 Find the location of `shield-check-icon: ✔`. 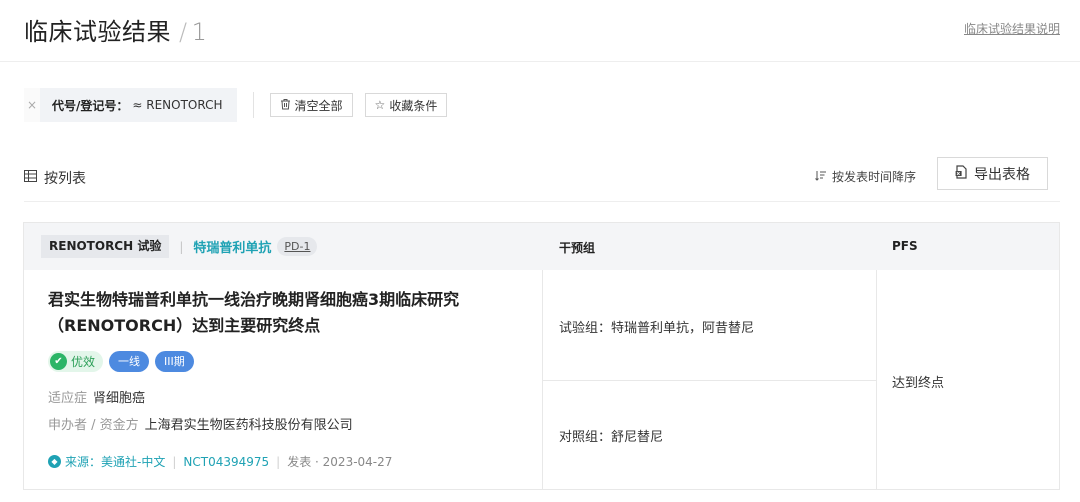

shield-check-icon: ✔ is located at coordinates (58, 361).